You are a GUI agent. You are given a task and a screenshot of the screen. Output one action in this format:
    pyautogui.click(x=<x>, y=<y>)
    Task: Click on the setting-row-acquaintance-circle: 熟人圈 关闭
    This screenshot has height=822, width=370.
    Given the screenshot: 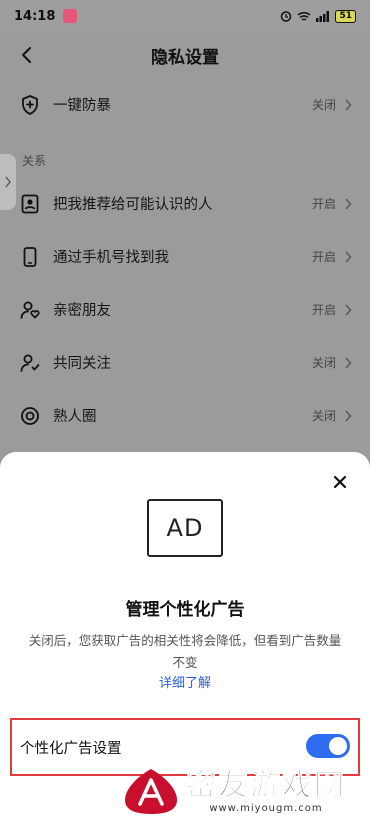 What is the action you would take?
    pyautogui.click(x=185, y=415)
    